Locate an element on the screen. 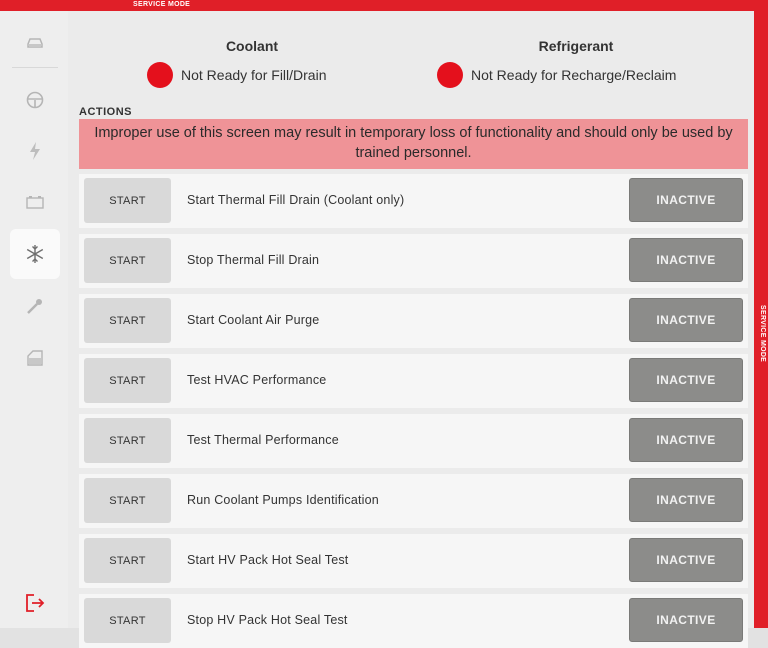  action-label: Start Thermal Fill Drain (Coolant only) is located at coordinates (296, 200).